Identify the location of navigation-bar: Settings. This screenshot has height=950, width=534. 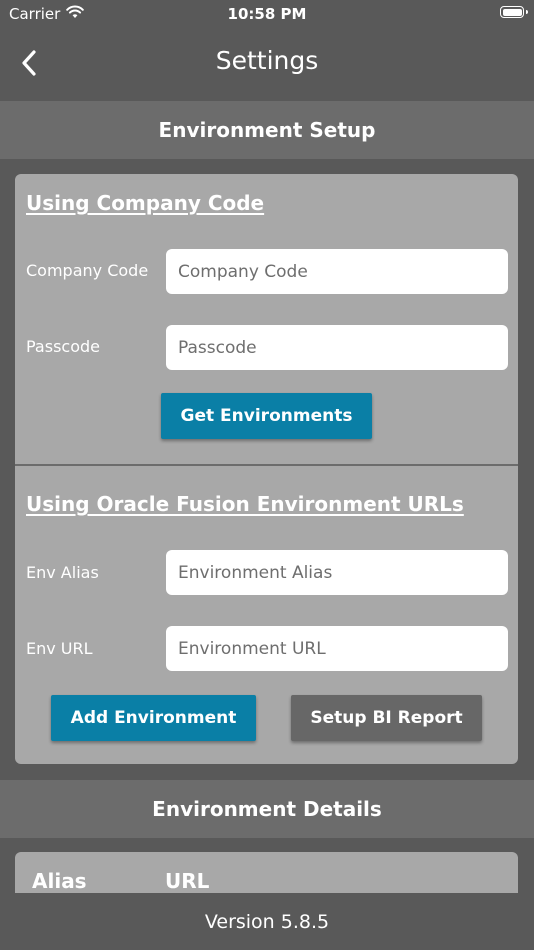
(267, 64).